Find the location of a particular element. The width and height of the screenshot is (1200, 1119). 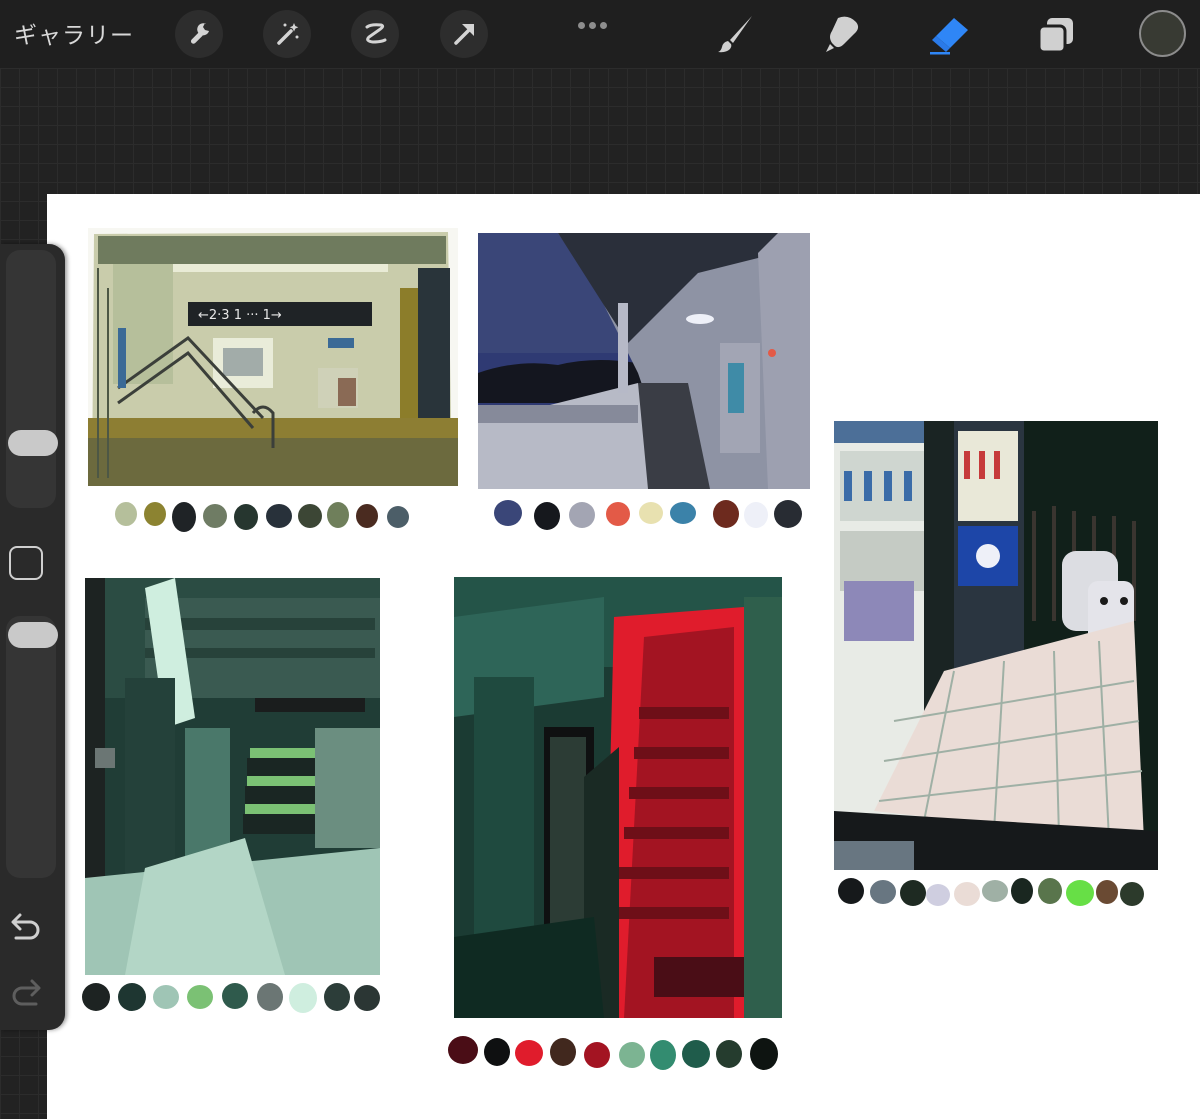

palette-red-stairwell is located at coordinates (614, 1053).